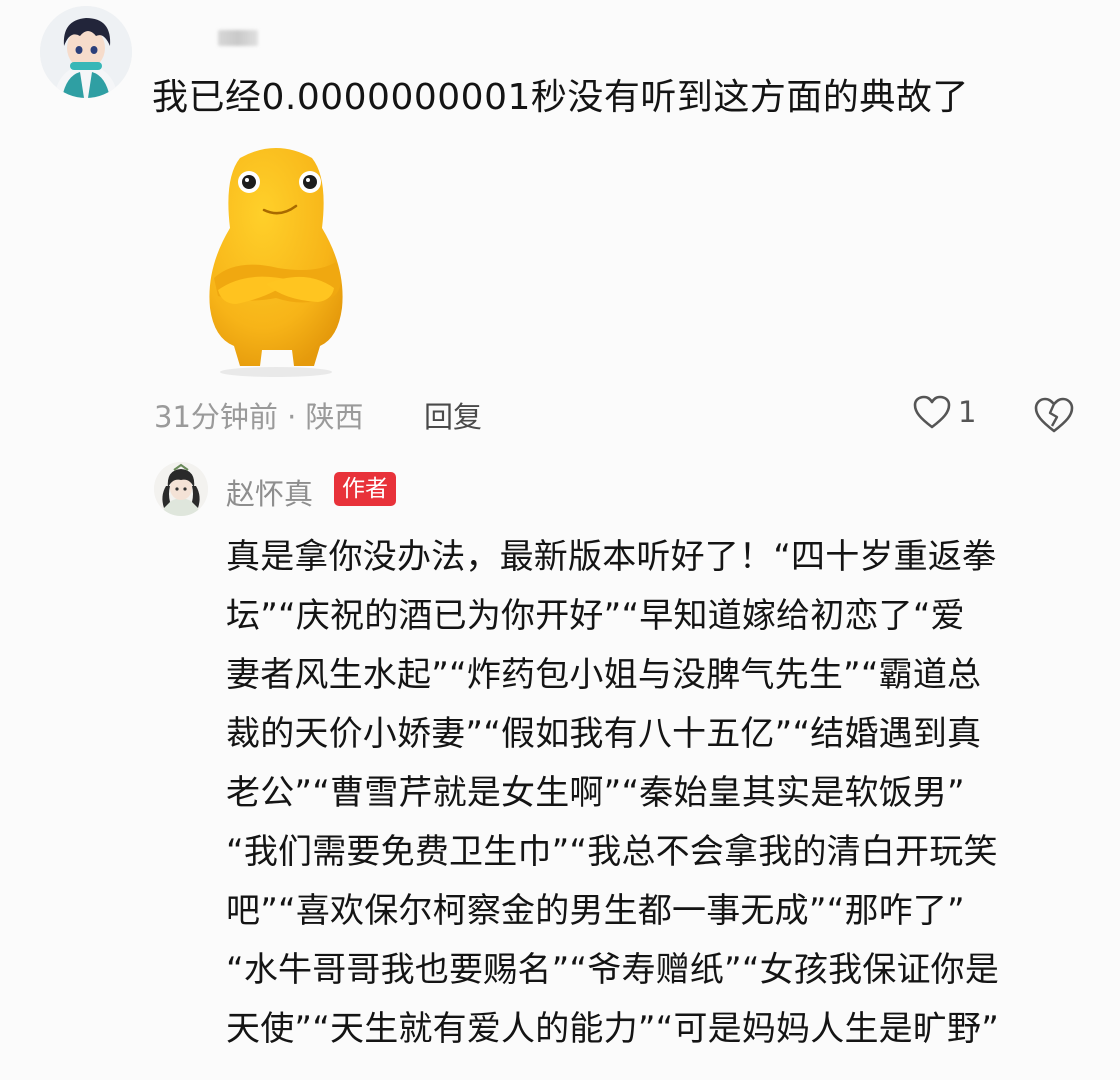 The height and width of the screenshot is (1080, 1120). I want to click on broken-heart-icon, so click(1054, 415).